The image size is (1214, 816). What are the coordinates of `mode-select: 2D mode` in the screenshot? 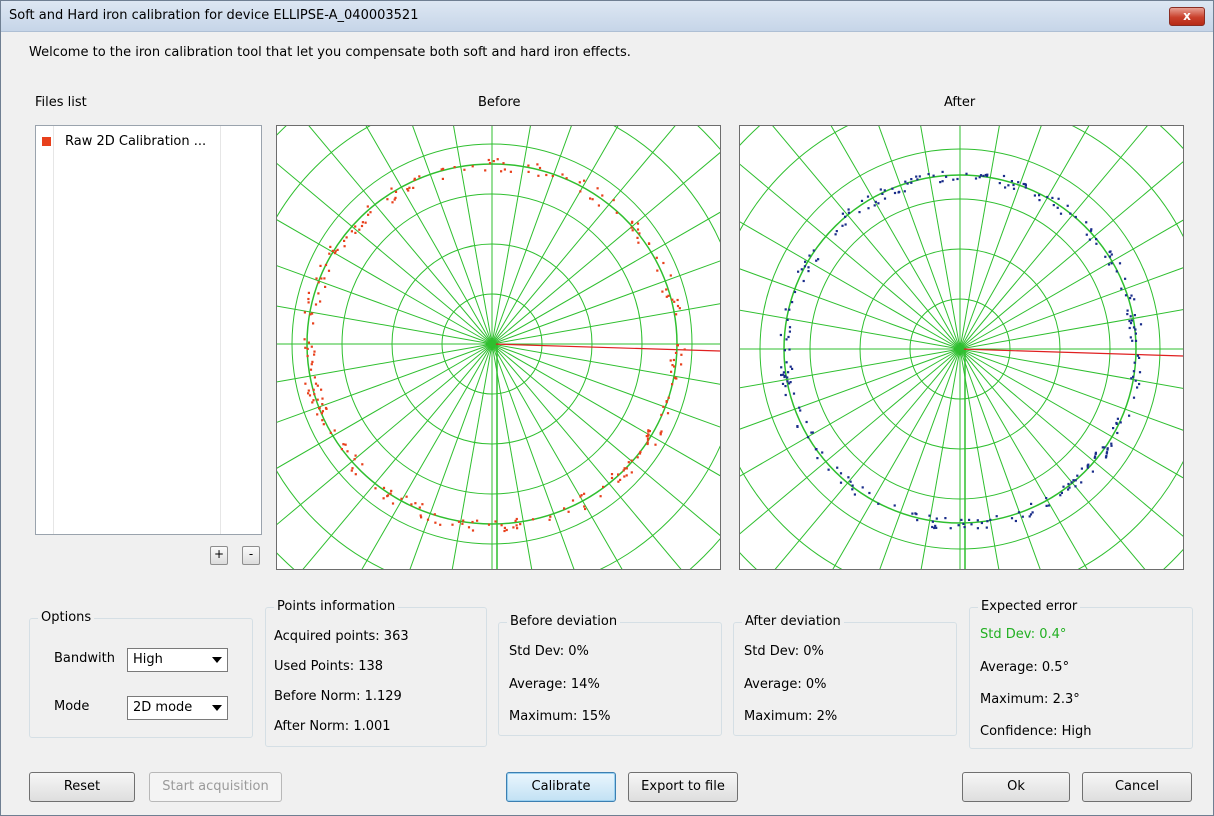 It's located at (177, 708).